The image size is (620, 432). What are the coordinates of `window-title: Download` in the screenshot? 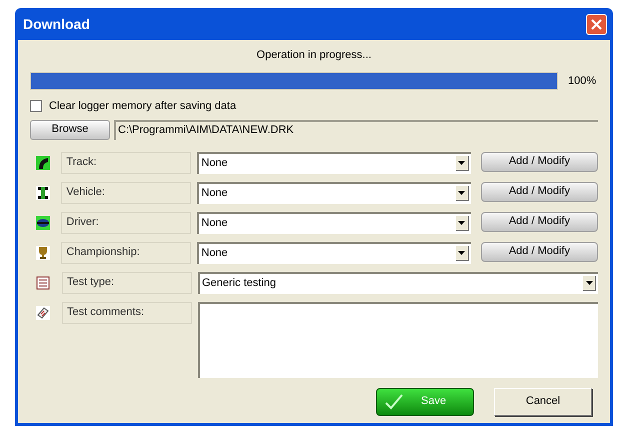 It's located at (56, 24).